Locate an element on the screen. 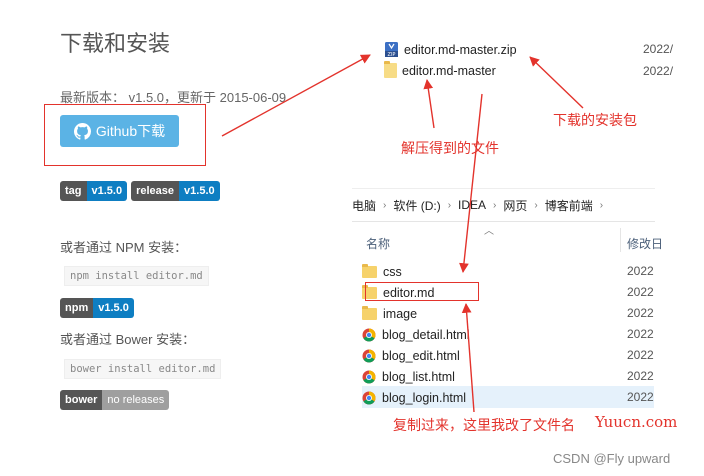 This screenshot has height=476, width=704. arrow-github-to-zip is located at coordinates (296, 95).